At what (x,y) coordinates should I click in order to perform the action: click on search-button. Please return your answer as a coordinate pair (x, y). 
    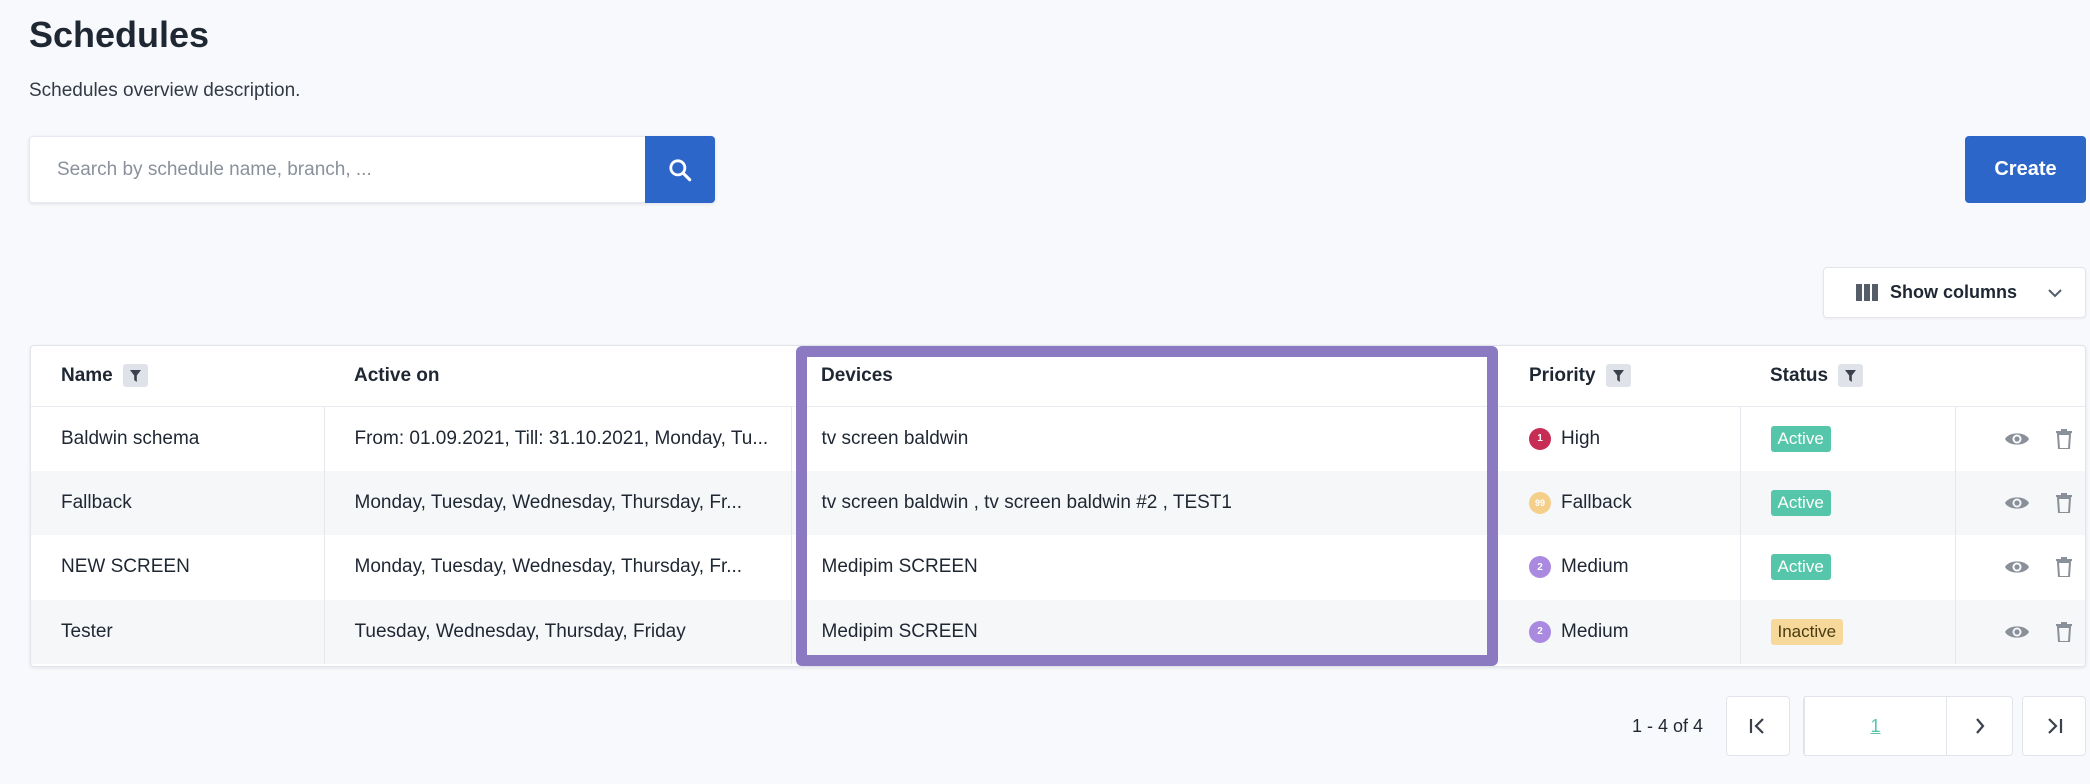
    Looking at the image, I should click on (680, 169).